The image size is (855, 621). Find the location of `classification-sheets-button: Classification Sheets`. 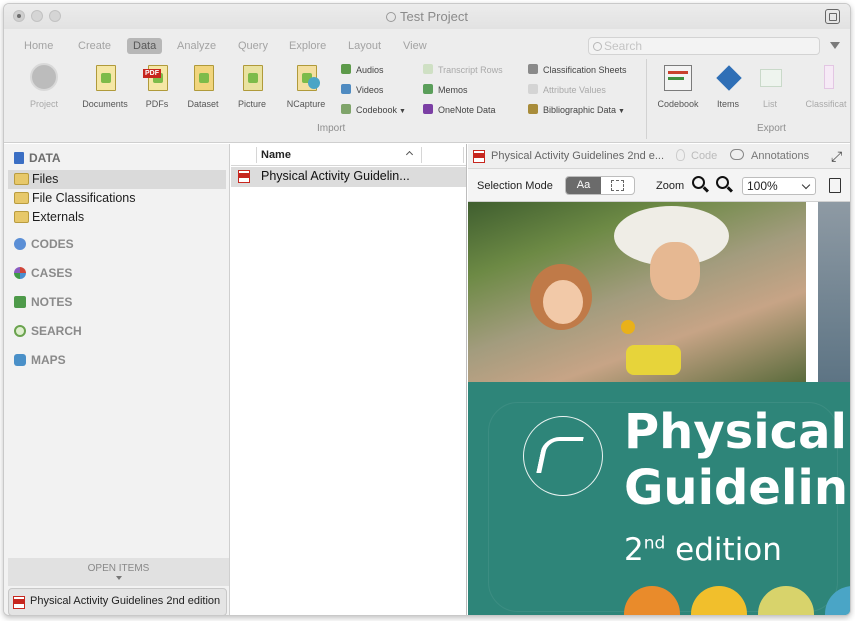

classification-sheets-button: Classification Sheets is located at coordinates (577, 69).